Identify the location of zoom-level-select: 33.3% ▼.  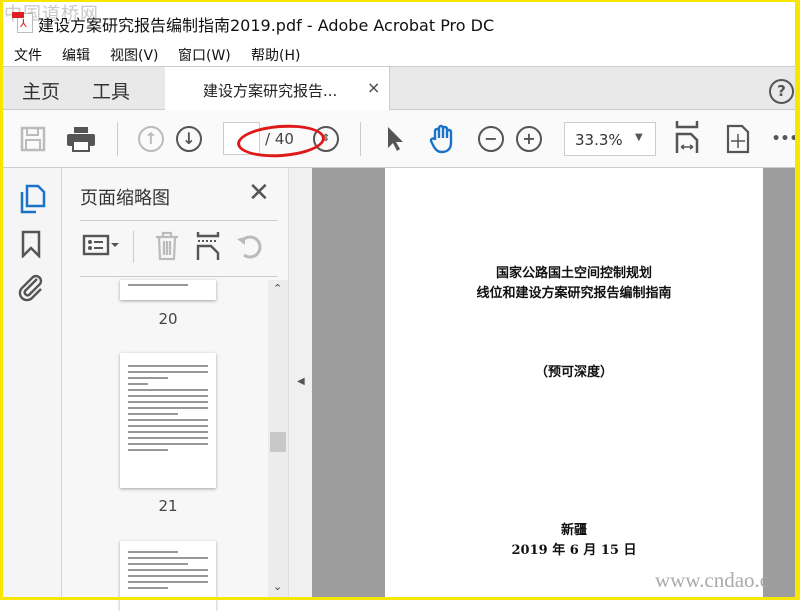
(610, 139).